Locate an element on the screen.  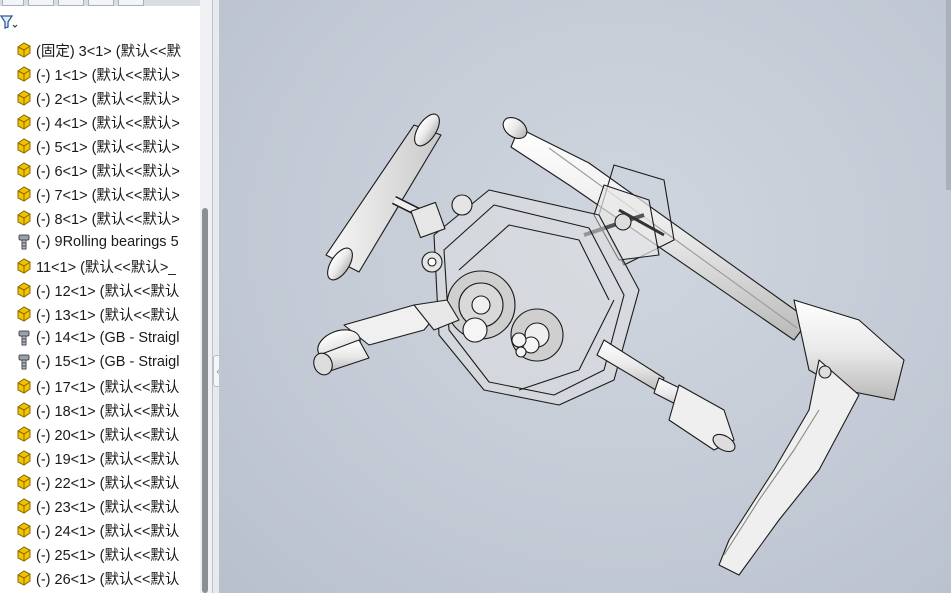
tree-item: (-) 1<1> (默认<<默认> is located at coordinates (107, 74).